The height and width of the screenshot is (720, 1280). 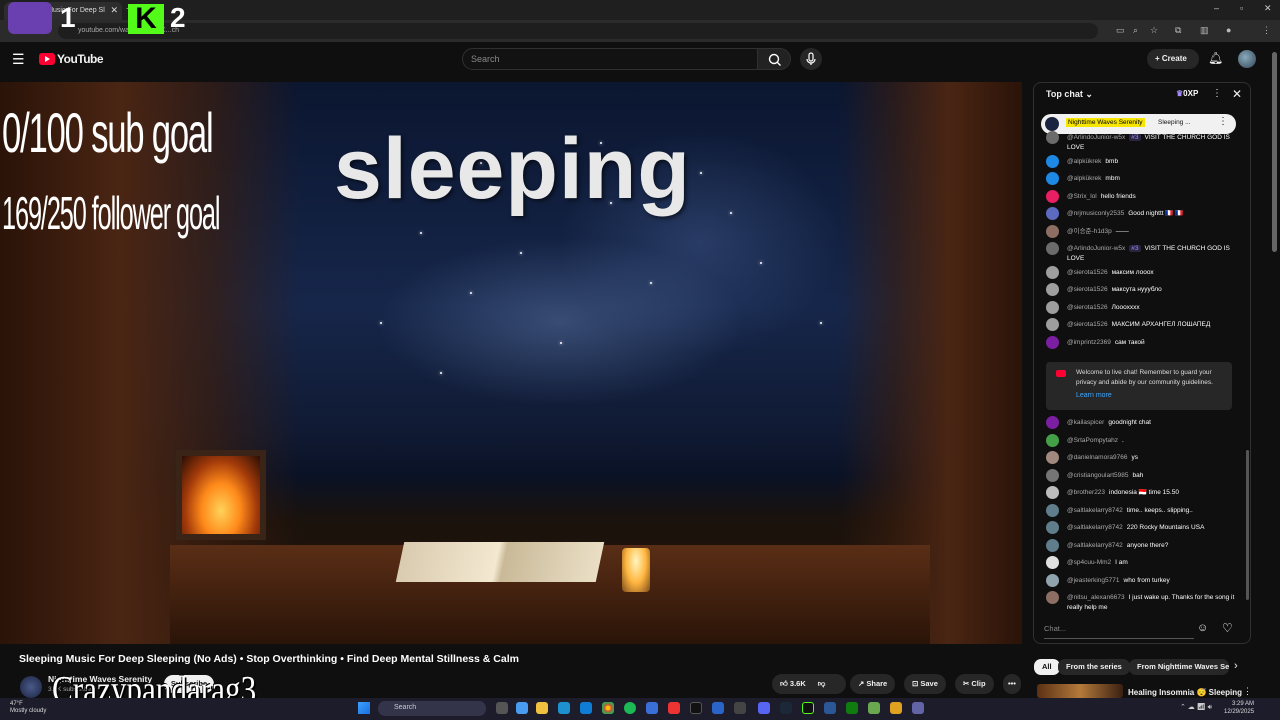 What do you see at coordinates (1204, 30) in the screenshot?
I see `sidebar-icon: ▥` at bounding box center [1204, 30].